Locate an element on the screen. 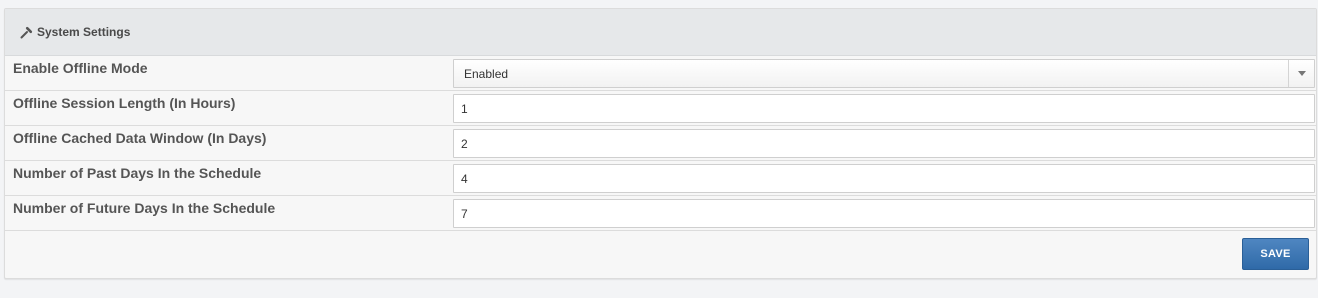 Image resolution: width=1318 pixels, height=298 pixels. setting-label: Number of Future Days In the Schedule is located at coordinates (144, 208).